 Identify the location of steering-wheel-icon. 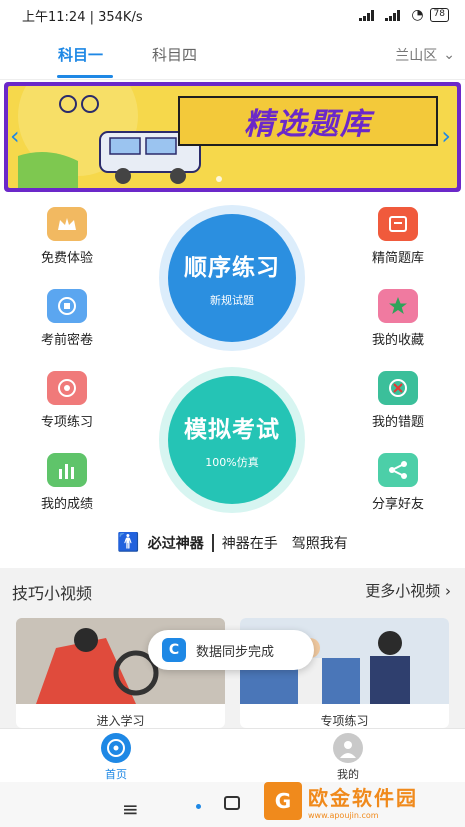
(116, 748).